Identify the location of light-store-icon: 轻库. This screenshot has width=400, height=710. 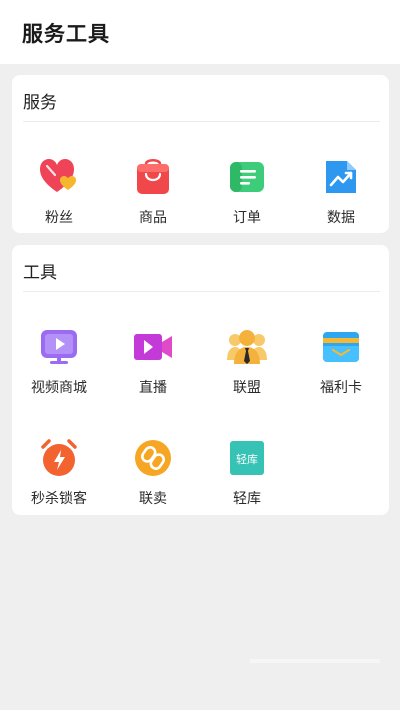
(247, 458).